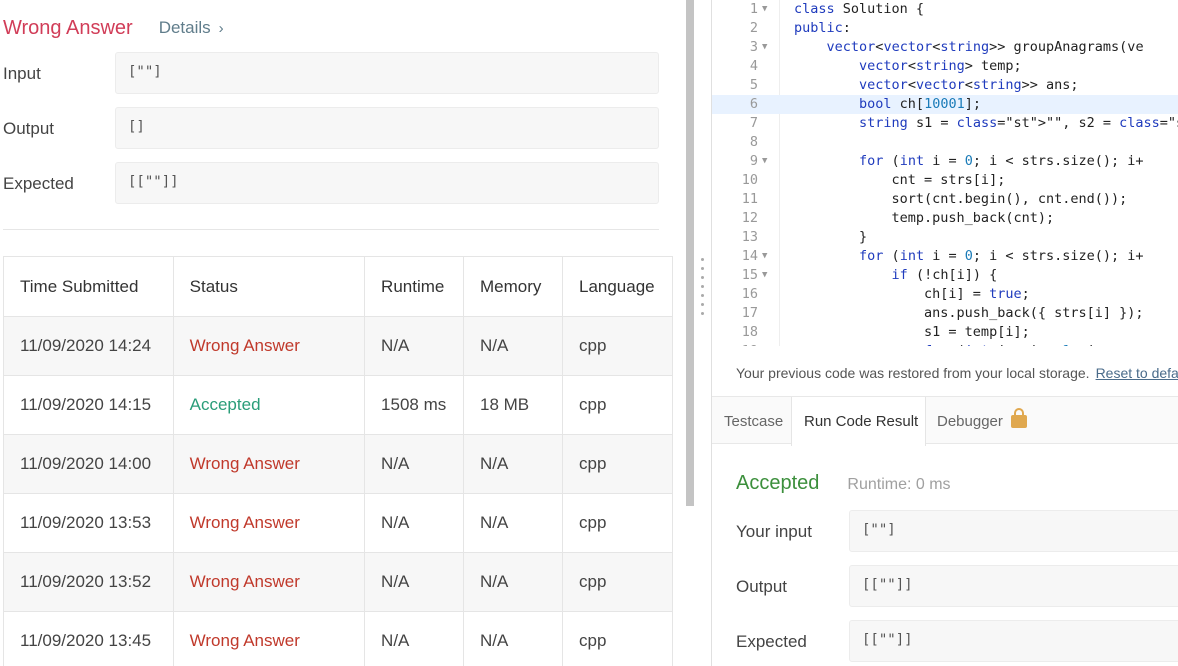 This screenshot has width=1178, height=666. I want to click on code-text: vector<string> temp;, so click(940, 66).